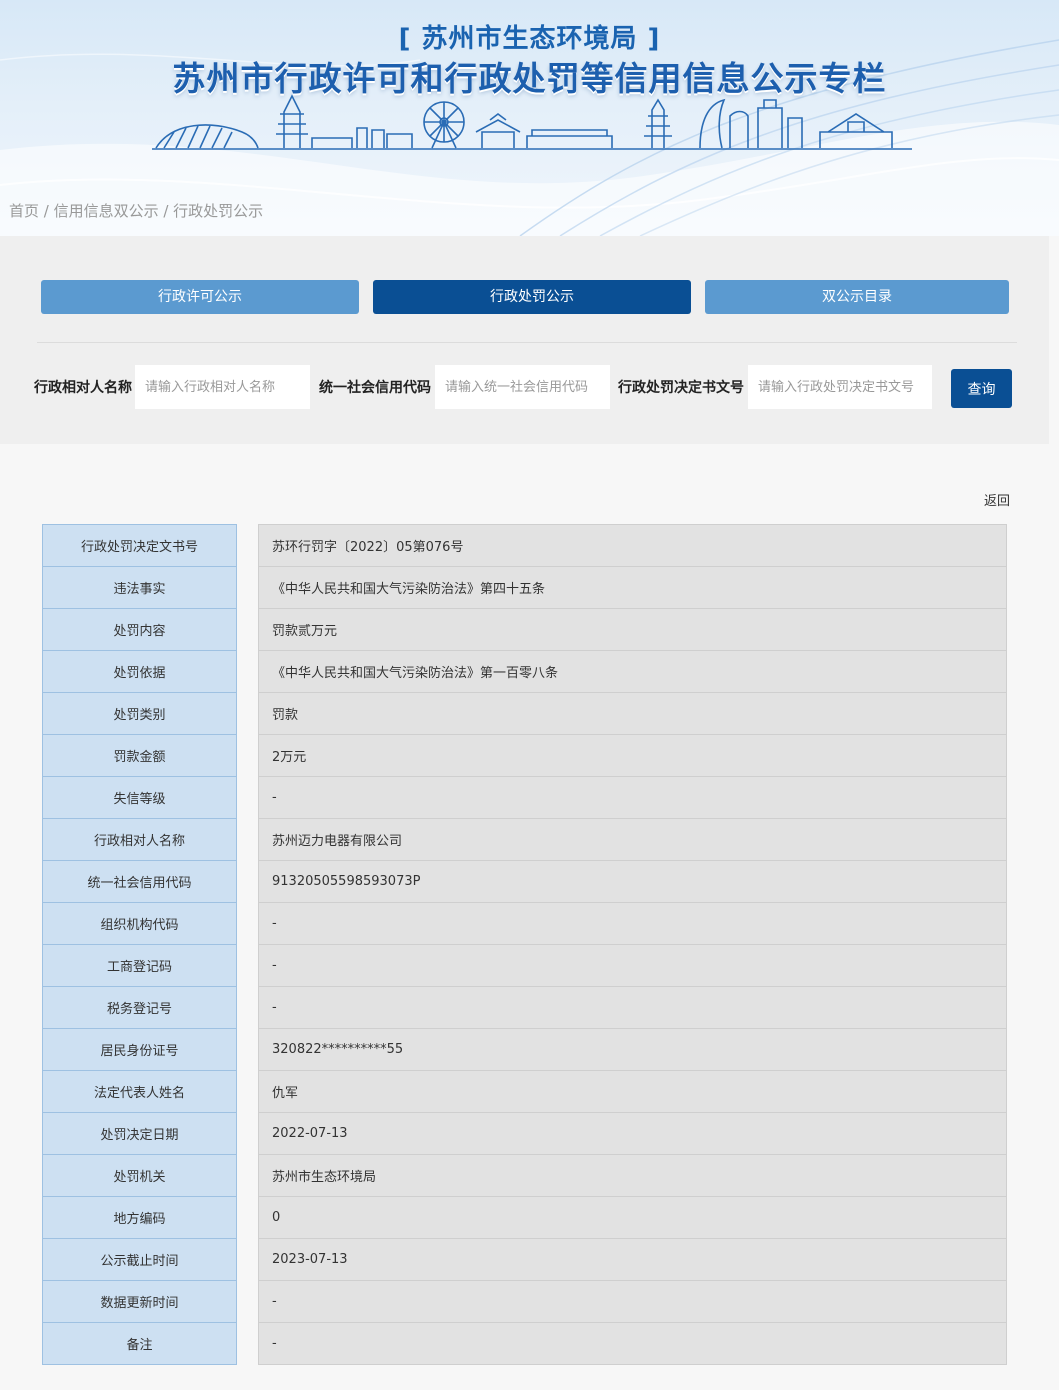 This screenshot has width=1059, height=1390. I want to click on table-row: 组织机构代码 -, so click(524, 923).